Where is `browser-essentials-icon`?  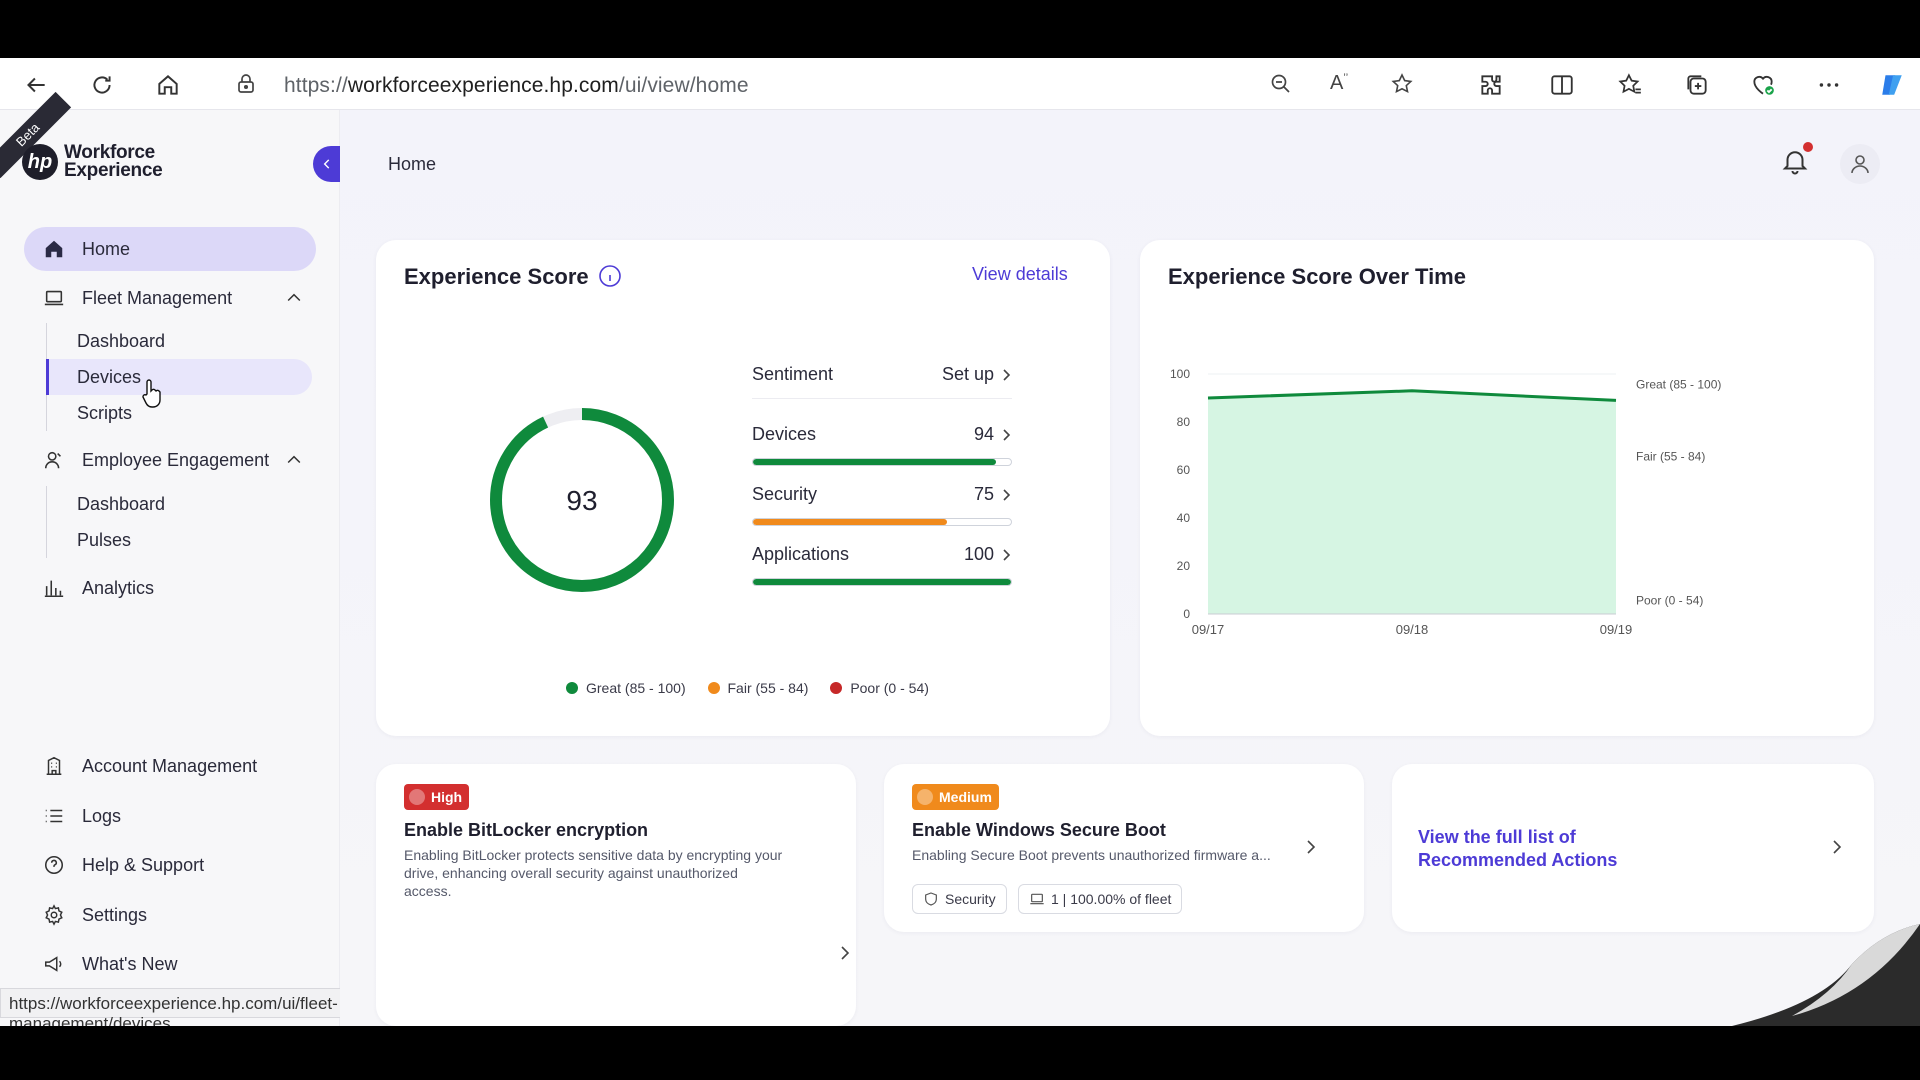
browser-essentials-icon is located at coordinates (1763, 85).